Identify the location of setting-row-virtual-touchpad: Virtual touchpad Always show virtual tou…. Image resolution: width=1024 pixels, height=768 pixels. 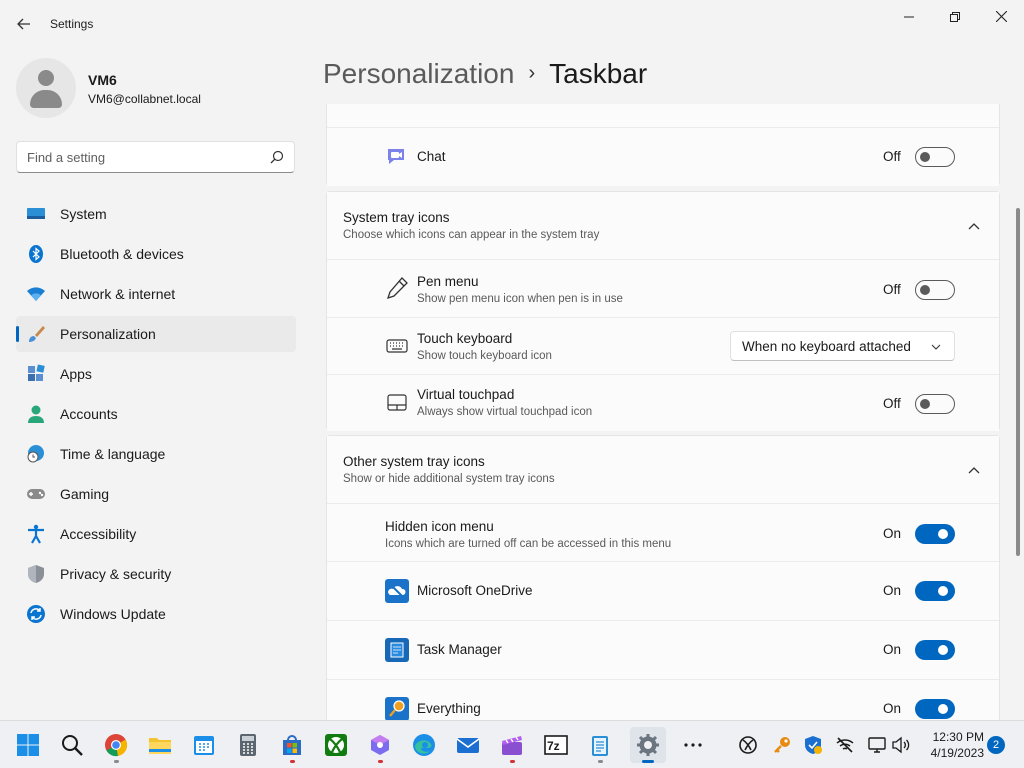
(663, 402).